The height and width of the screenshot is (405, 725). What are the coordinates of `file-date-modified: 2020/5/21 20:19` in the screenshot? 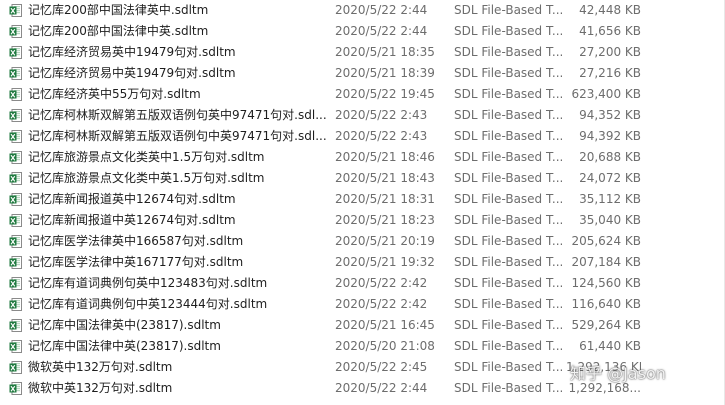 It's located at (385, 241).